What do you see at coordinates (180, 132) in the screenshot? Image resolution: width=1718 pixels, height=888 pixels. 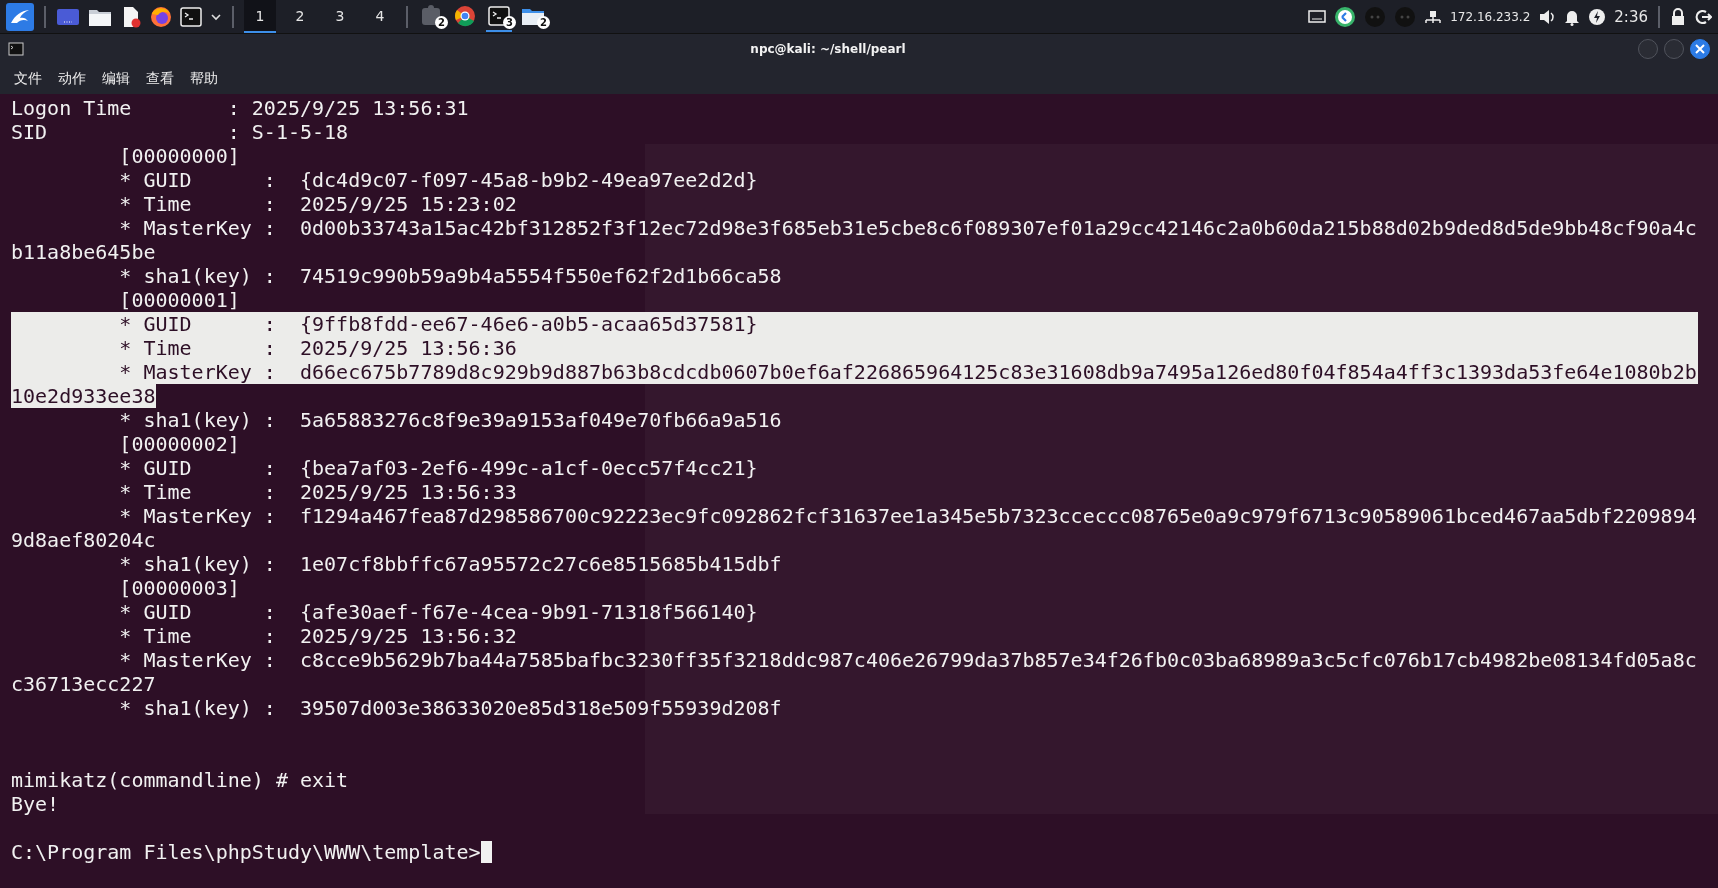 I see `terminal-line: SID : S-1-5-18` at bounding box center [180, 132].